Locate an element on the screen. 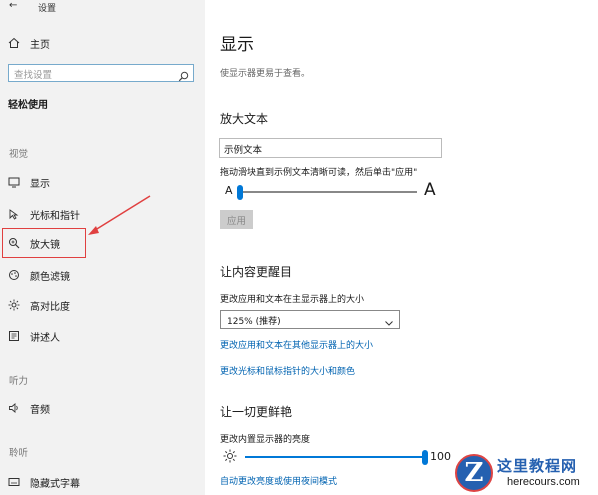 The image size is (598, 495). sidebar-item-color-filters: 颜色滤镜 is located at coordinates (102, 275).